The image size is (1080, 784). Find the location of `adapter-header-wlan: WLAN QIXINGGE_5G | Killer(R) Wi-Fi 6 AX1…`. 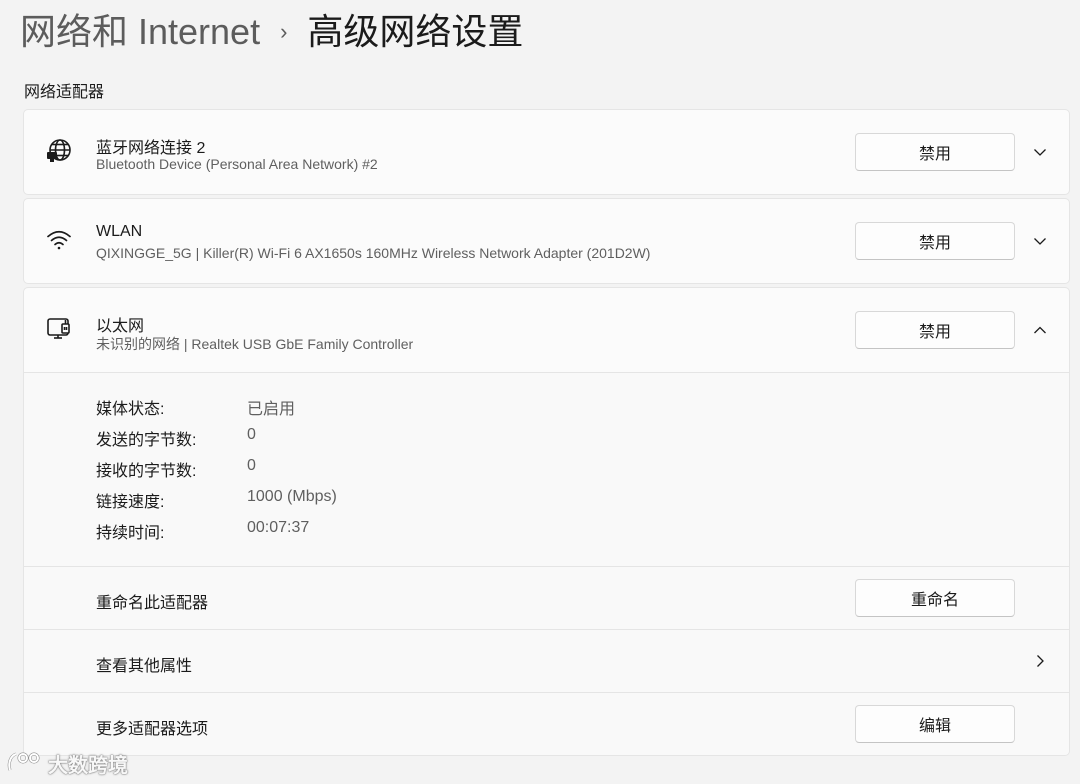

adapter-header-wlan: WLAN QIXINGGE_5G | Killer(R) Wi-Fi 6 AX1… is located at coordinates (546, 241).